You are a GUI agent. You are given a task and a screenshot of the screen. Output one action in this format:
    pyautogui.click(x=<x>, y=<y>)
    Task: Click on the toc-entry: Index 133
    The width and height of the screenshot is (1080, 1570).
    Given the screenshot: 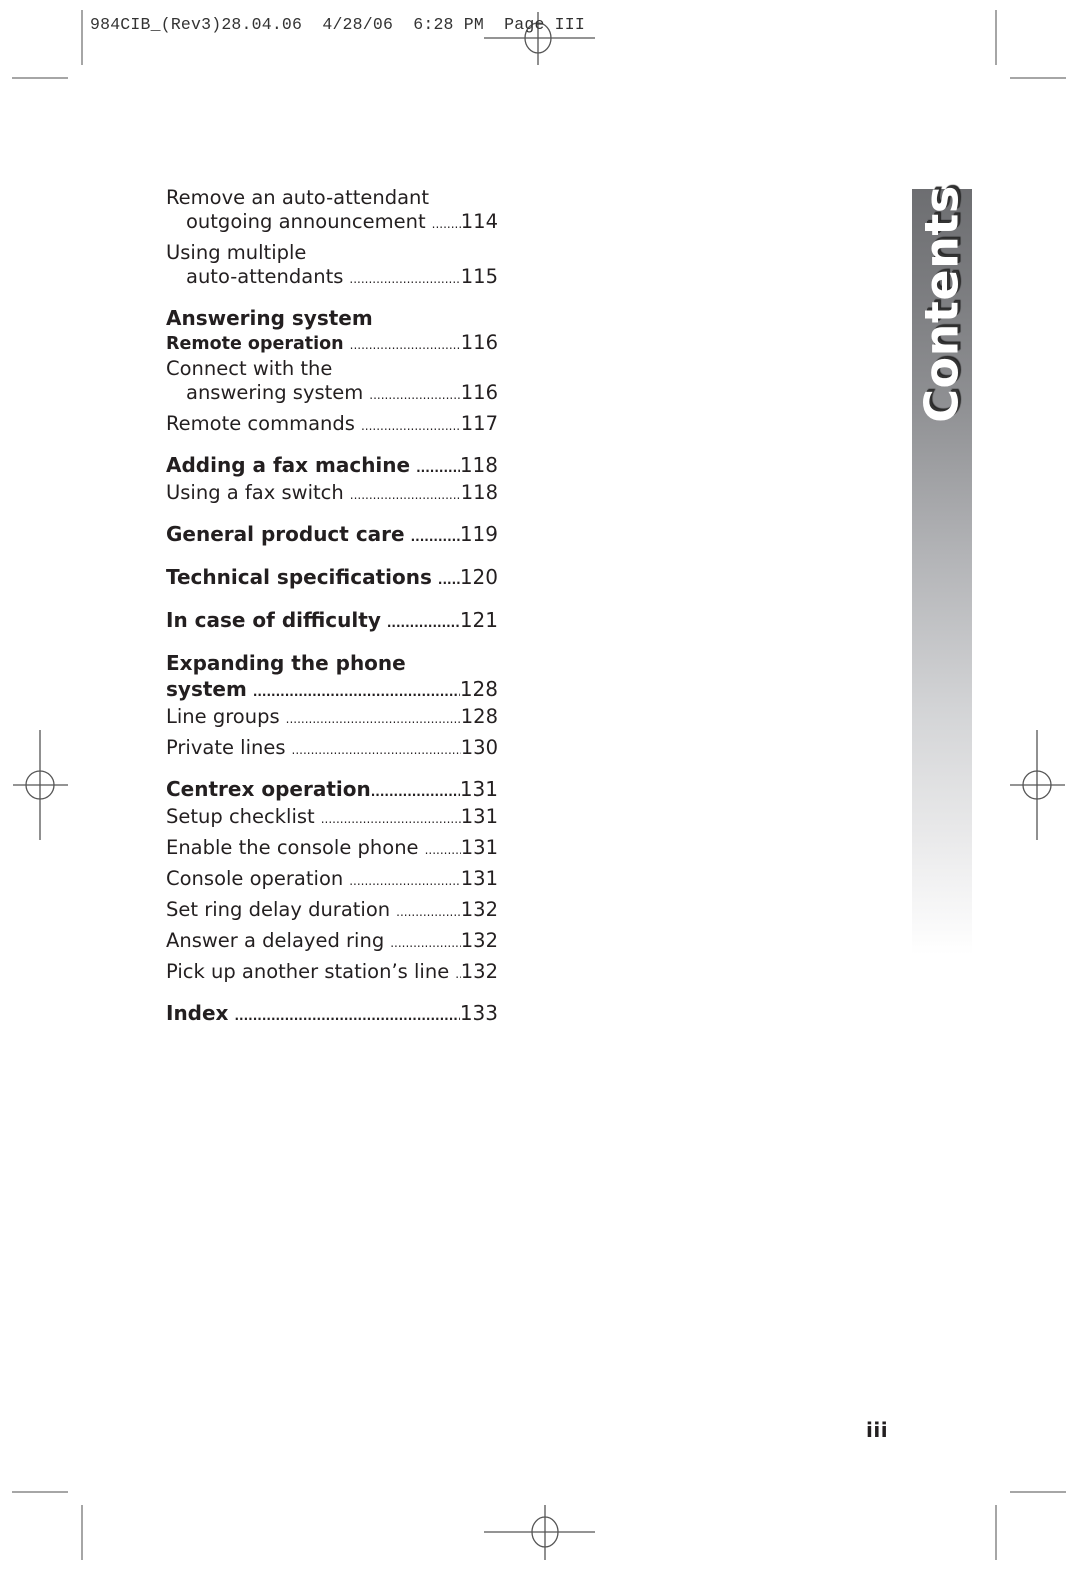 What is the action you would take?
    pyautogui.click(x=332, y=1014)
    